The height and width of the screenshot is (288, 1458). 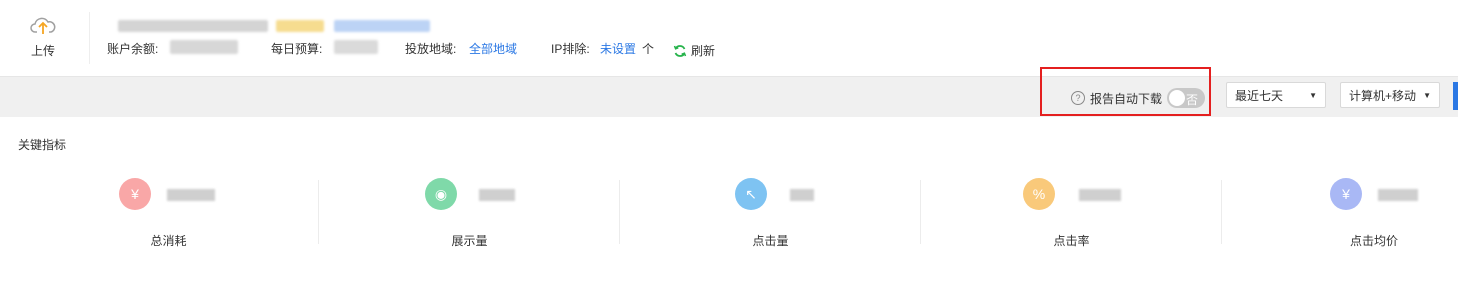 I want to click on balance-label: 账户余额:, so click(x=133, y=49).